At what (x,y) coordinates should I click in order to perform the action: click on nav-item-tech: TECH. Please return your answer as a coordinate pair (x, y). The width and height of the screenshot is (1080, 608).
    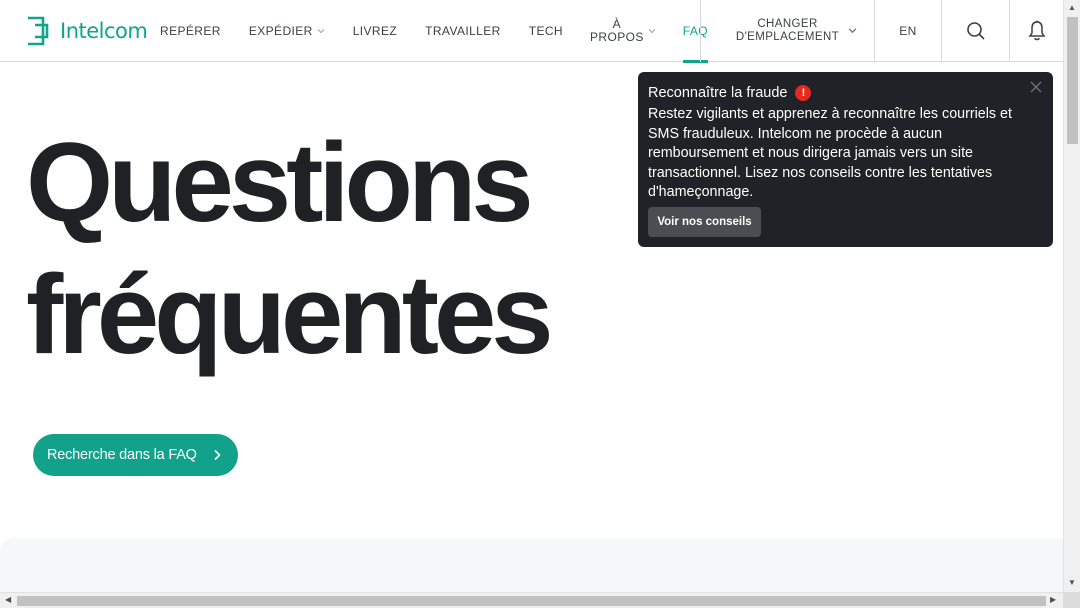
    Looking at the image, I should click on (546, 31).